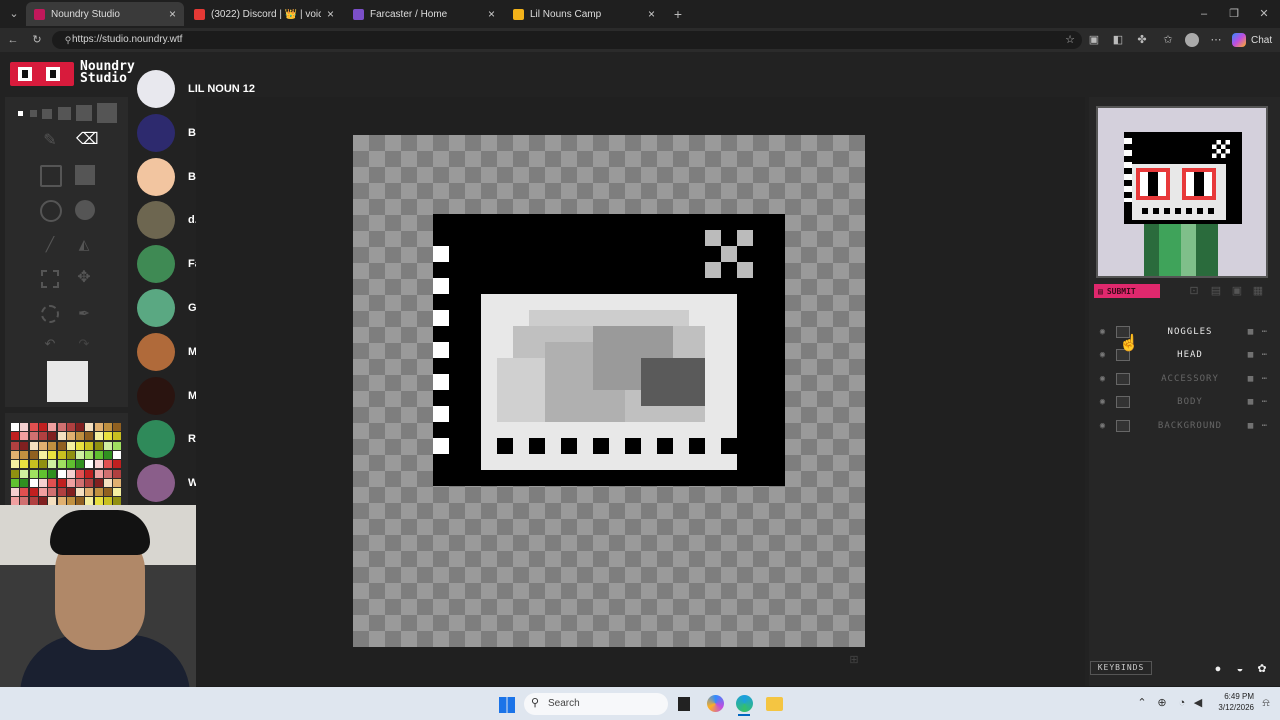 Image resolution: width=1280 pixels, height=720 pixels. I want to click on rectangle-outline-tool-icon, so click(51, 176).